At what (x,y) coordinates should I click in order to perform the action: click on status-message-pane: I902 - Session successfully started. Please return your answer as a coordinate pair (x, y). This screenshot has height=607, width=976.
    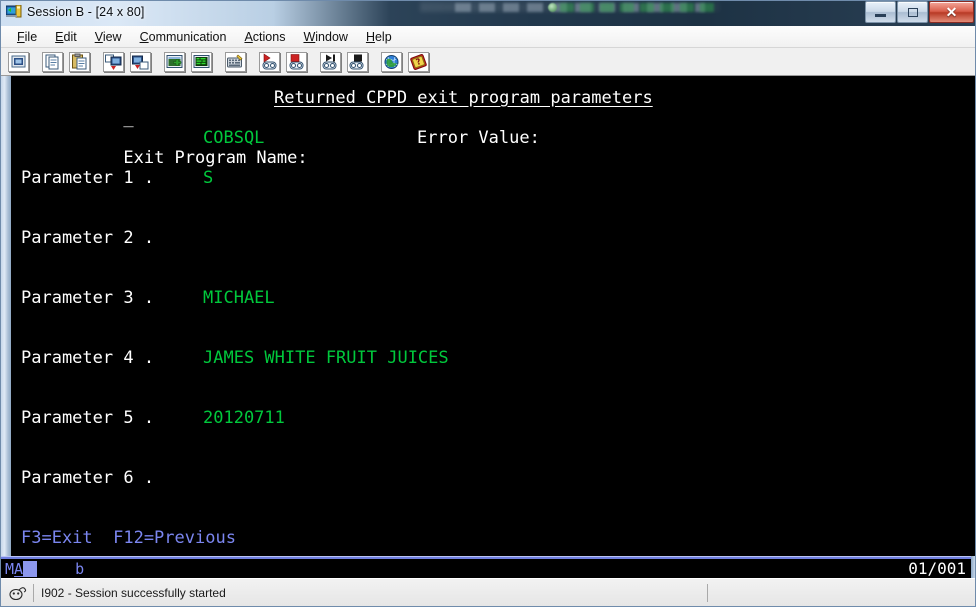
    Looking at the image, I should click on (369, 592).